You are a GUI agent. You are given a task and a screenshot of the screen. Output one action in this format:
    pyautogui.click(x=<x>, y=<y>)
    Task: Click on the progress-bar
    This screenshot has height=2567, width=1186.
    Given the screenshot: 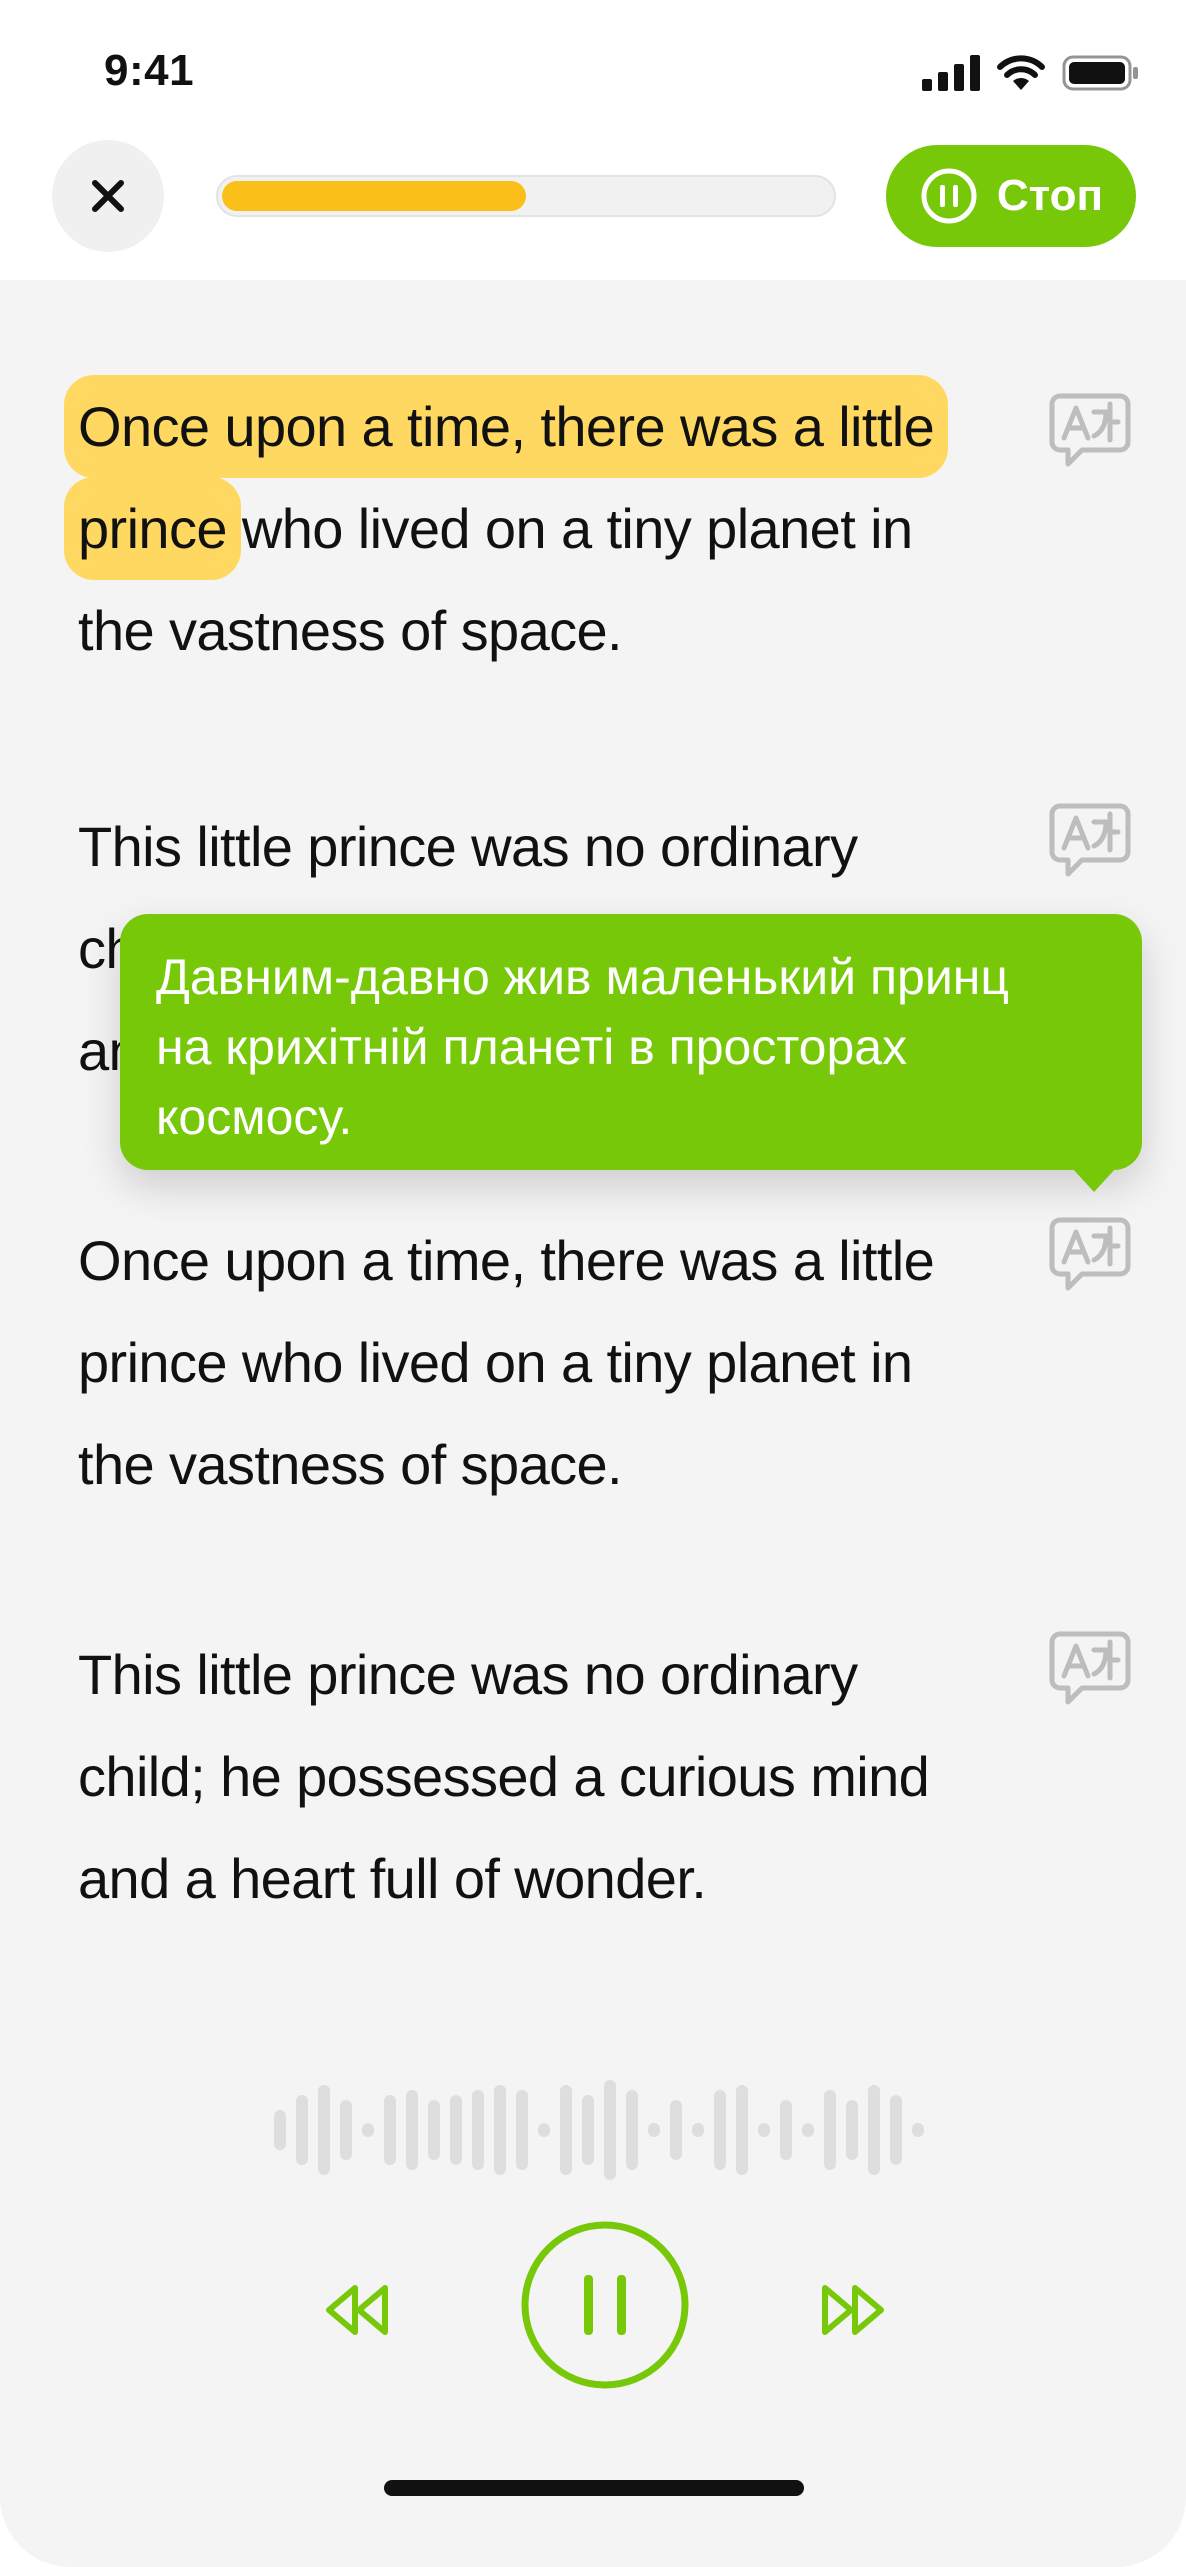 What is the action you would take?
    pyautogui.click(x=526, y=196)
    